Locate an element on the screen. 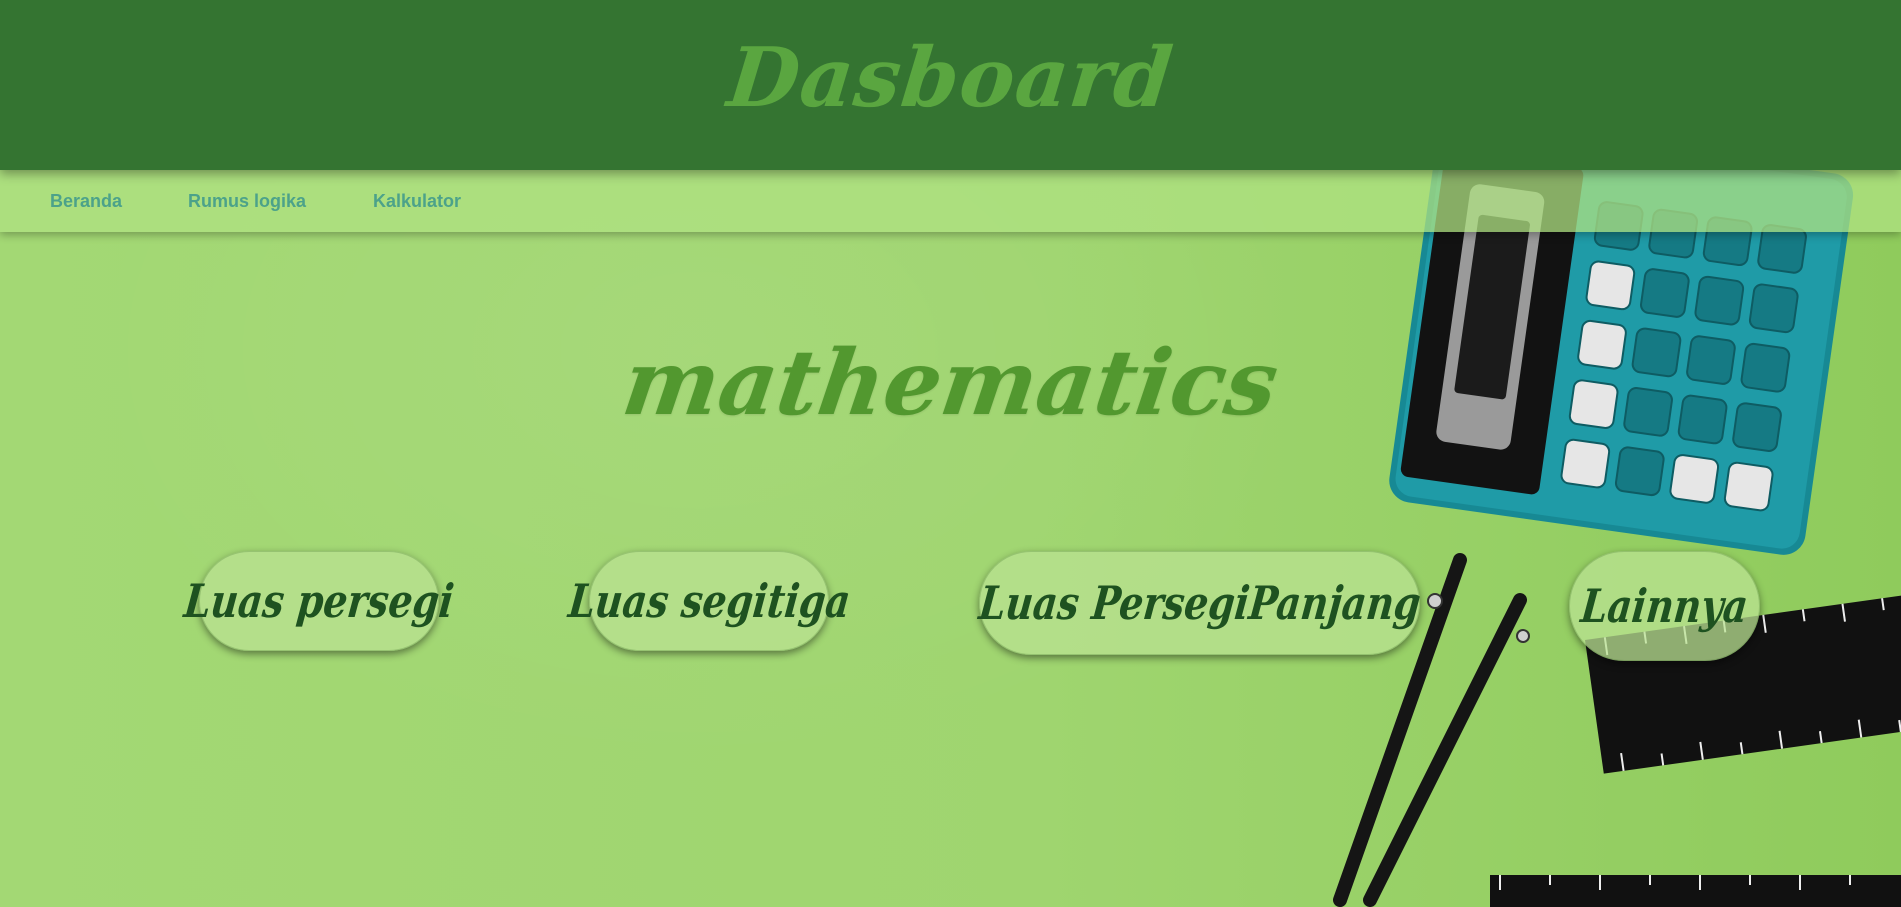  page-title: Dasboard is located at coordinates (950, 78).